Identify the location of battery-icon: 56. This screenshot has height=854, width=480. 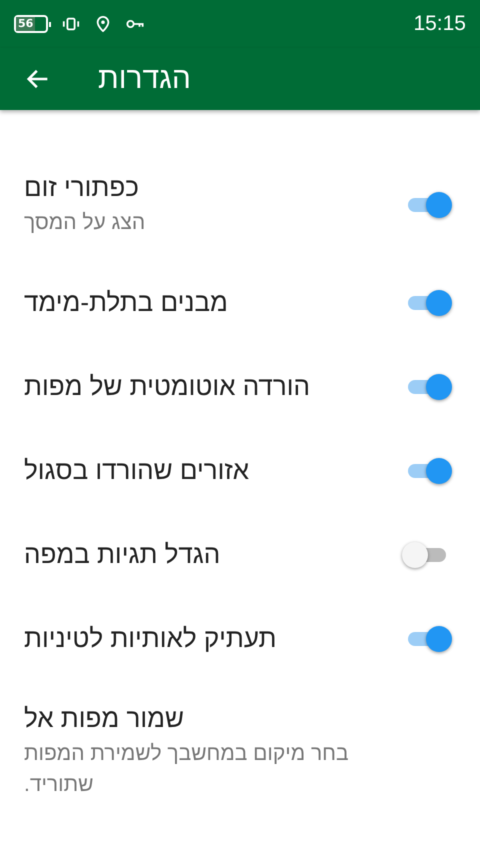
(31, 24).